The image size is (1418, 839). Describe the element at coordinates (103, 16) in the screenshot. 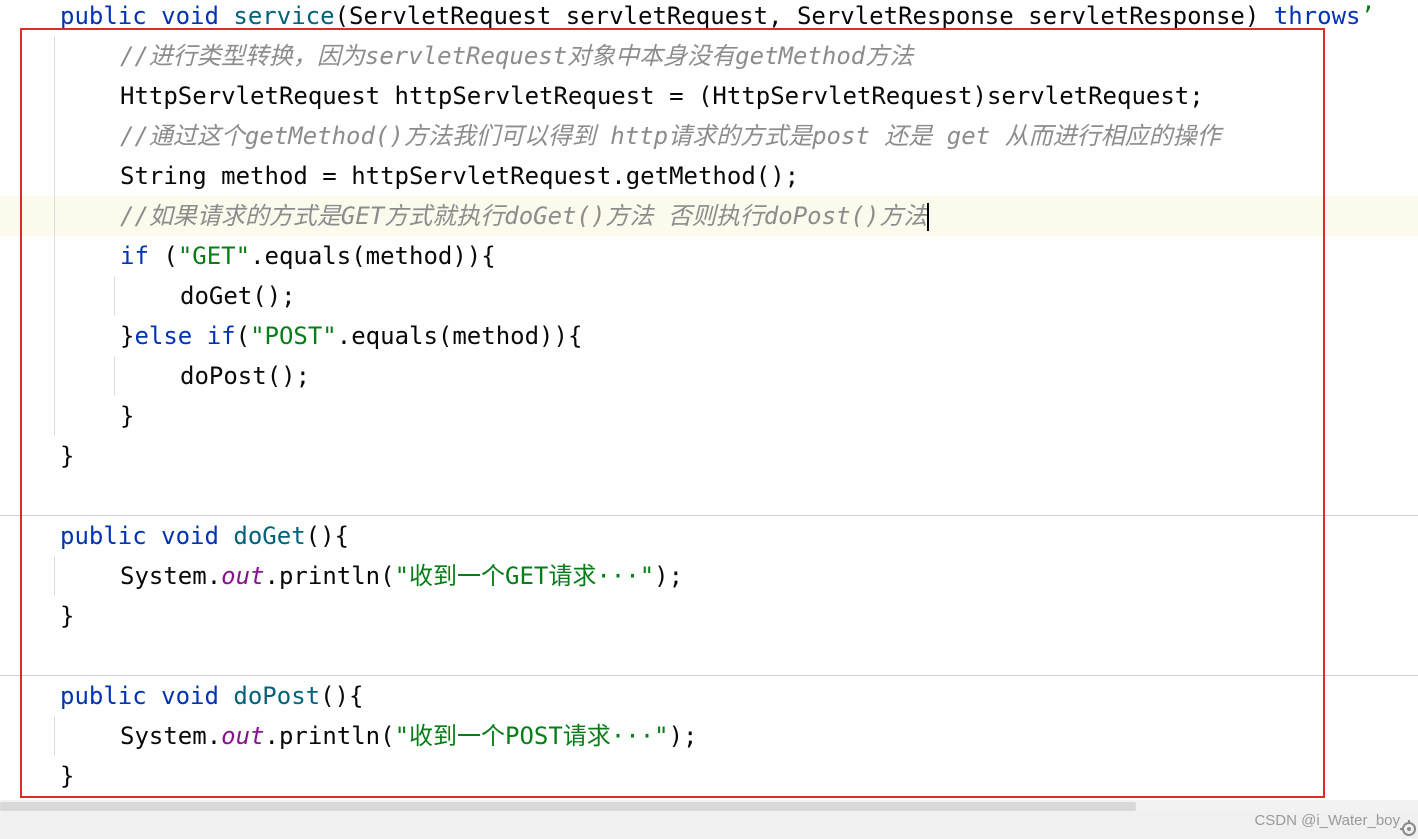

I see `keyword-public: public` at that location.